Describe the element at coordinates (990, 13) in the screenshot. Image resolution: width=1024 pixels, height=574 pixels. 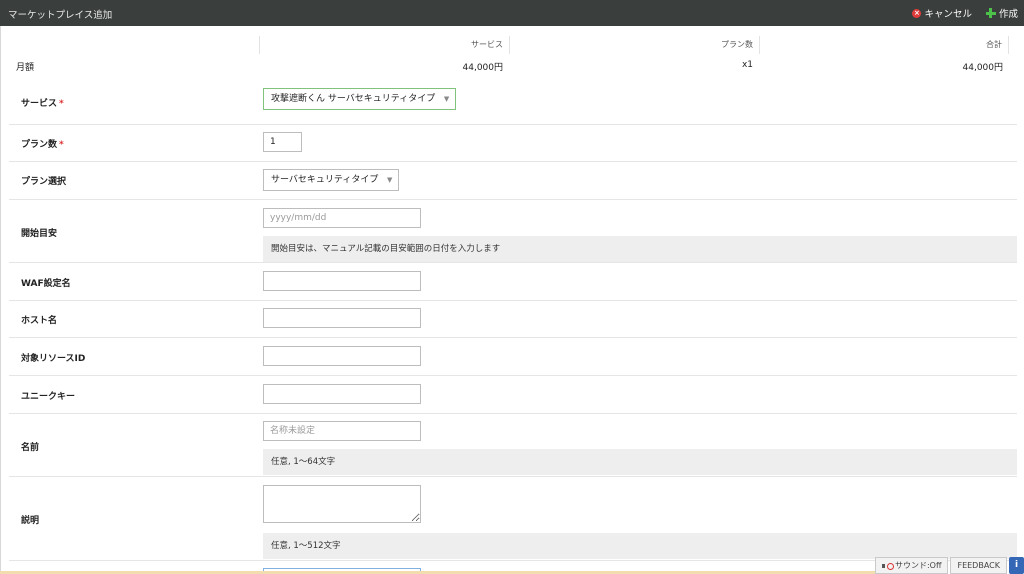
I see `plus-icon` at that location.